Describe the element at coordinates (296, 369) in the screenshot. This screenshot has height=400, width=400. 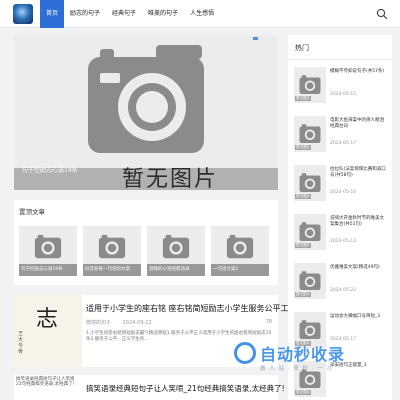
I see `watermark-subtext: 做 人 站 · 来 秒 · 一 次` at that location.